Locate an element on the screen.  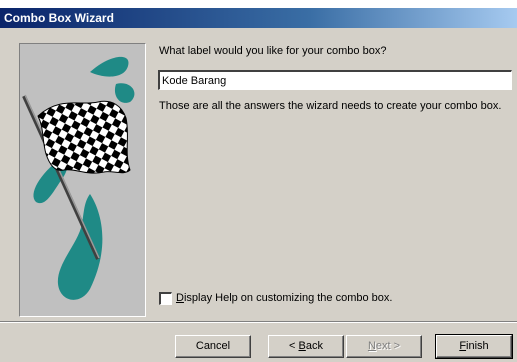
checkered-flag-icon is located at coordinates (78, 178).